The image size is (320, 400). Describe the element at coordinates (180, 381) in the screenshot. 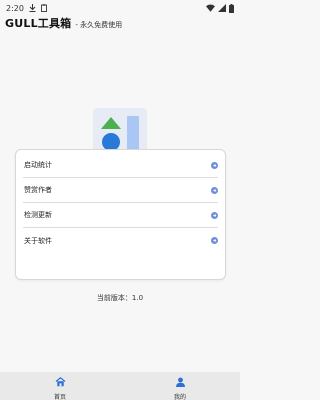

I see `user-icon` at that location.